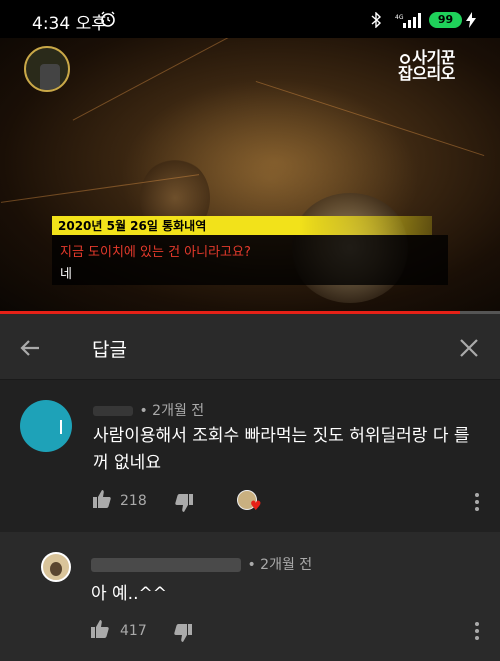  Describe the element at coordinates (178, 411) in the screenshot. I see `comment-time: 2개월 전` at that location.